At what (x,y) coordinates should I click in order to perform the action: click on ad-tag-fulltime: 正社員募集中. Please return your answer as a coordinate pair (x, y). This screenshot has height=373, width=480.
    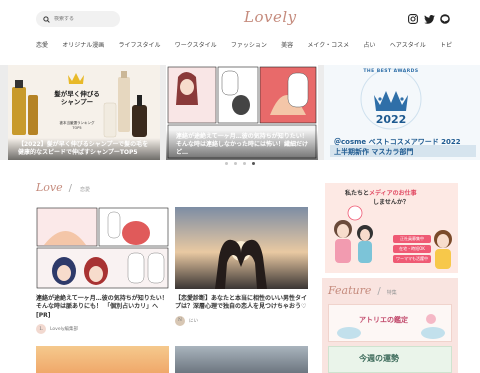
    Looking at the image, I should click on (412, 239).